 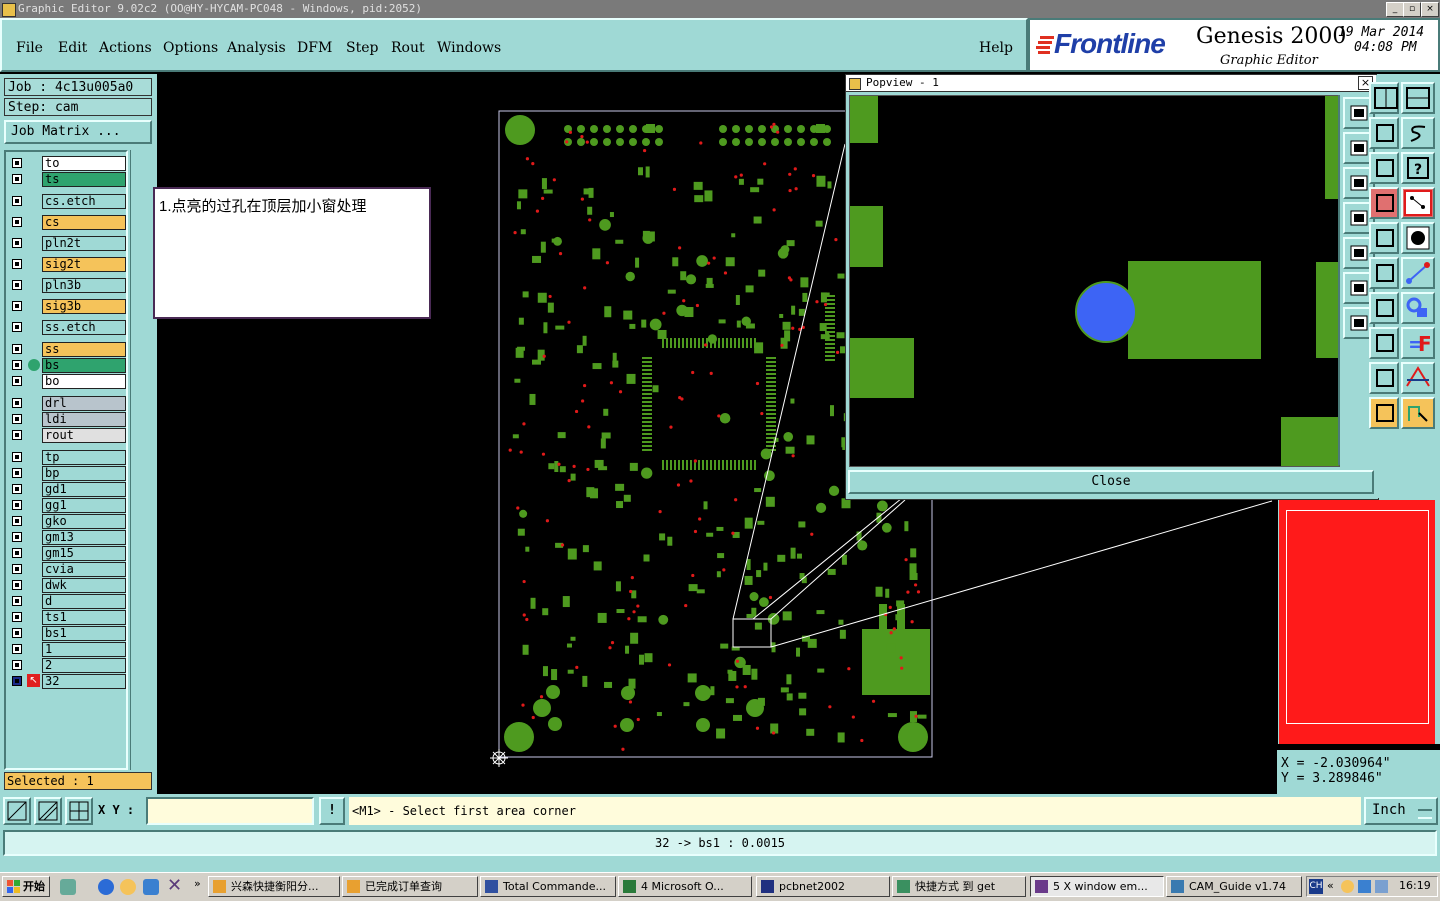 What do you see at coordinates (1418, 168) in the screenshot?
I see `help-icon: ?` at bounding box center [1418, 168].